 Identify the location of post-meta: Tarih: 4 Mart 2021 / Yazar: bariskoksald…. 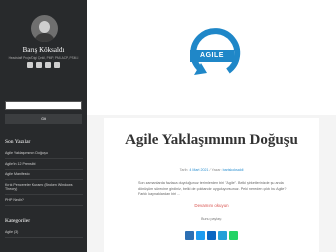
(211, 170).